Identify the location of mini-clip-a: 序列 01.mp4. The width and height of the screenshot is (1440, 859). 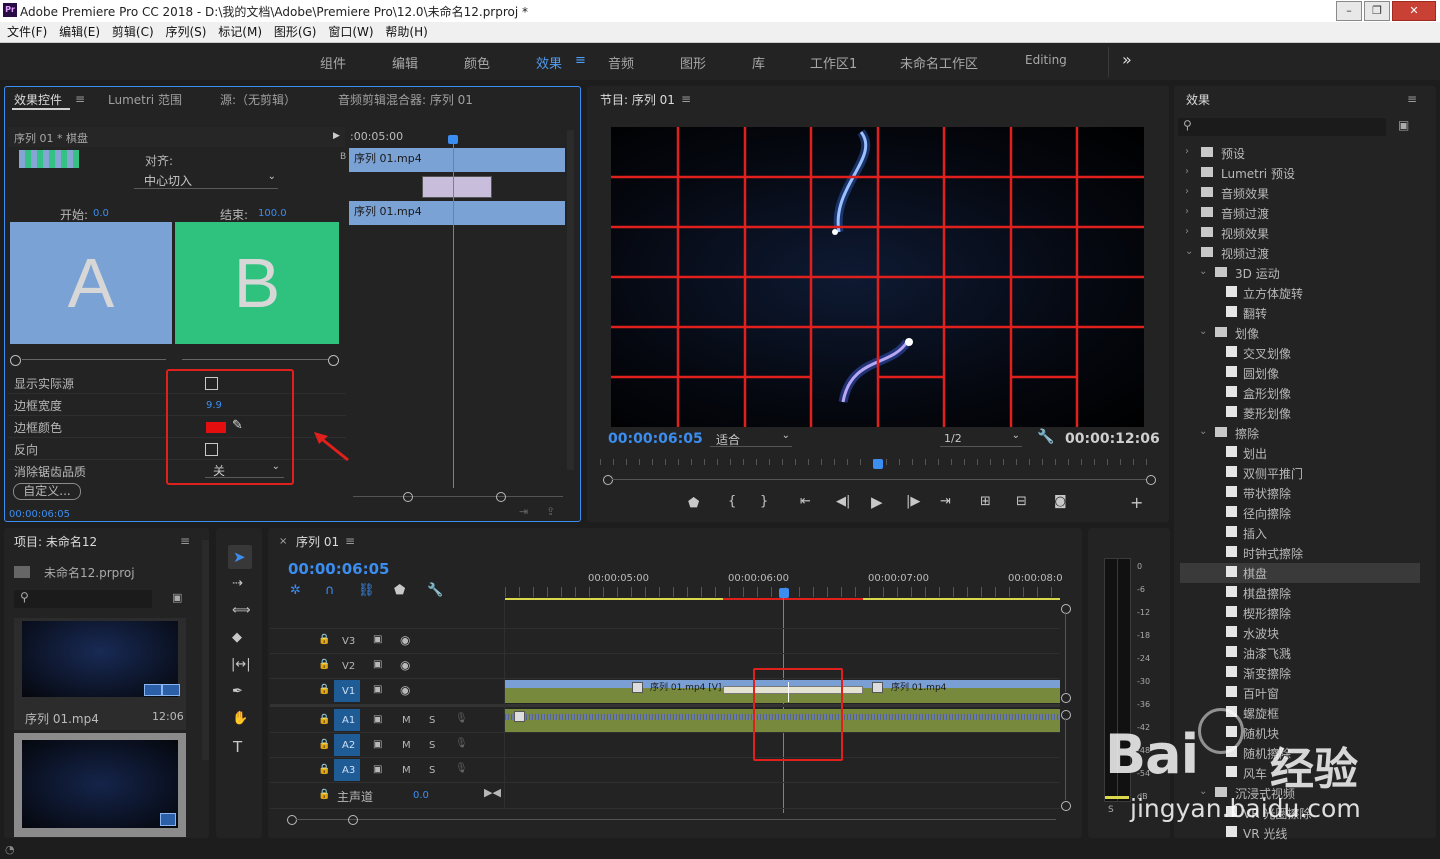
(457, 160).